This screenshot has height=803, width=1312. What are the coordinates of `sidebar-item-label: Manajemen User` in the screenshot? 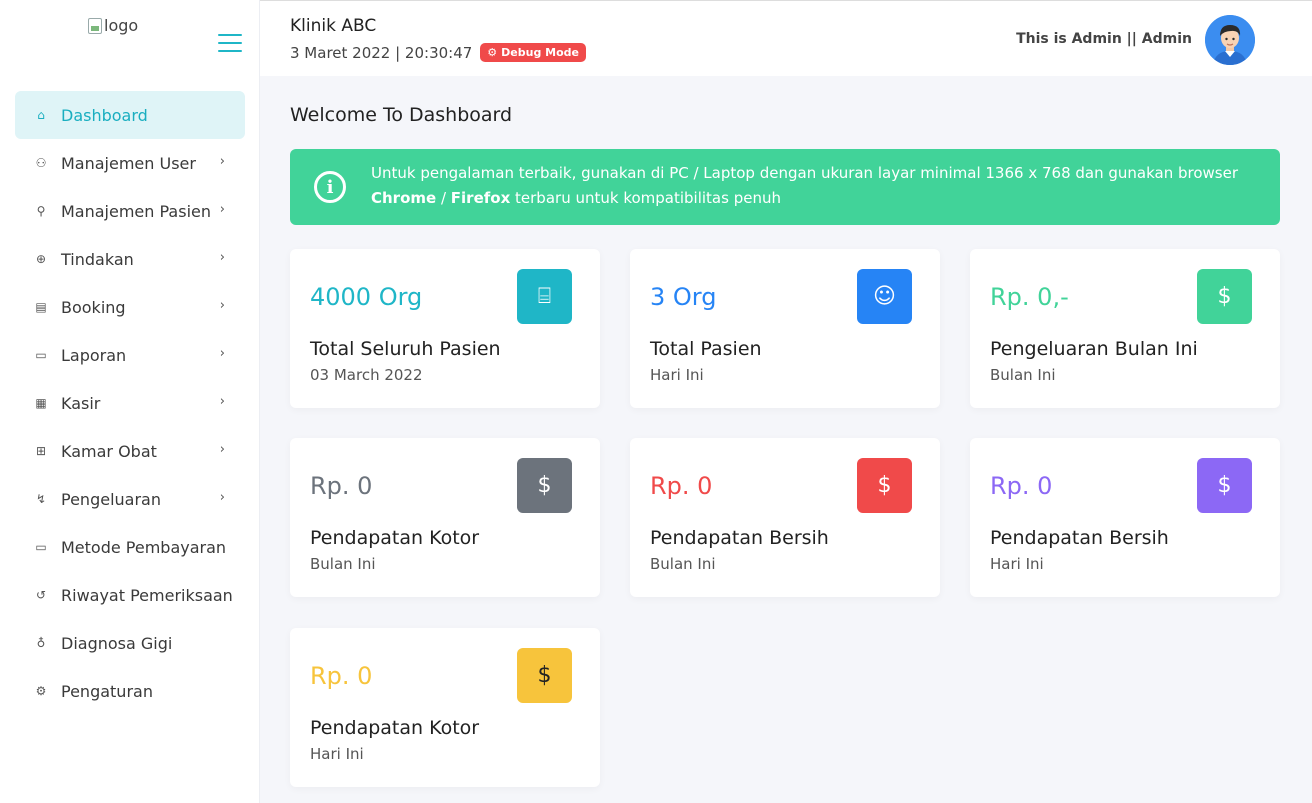 It's located at (128, 163).